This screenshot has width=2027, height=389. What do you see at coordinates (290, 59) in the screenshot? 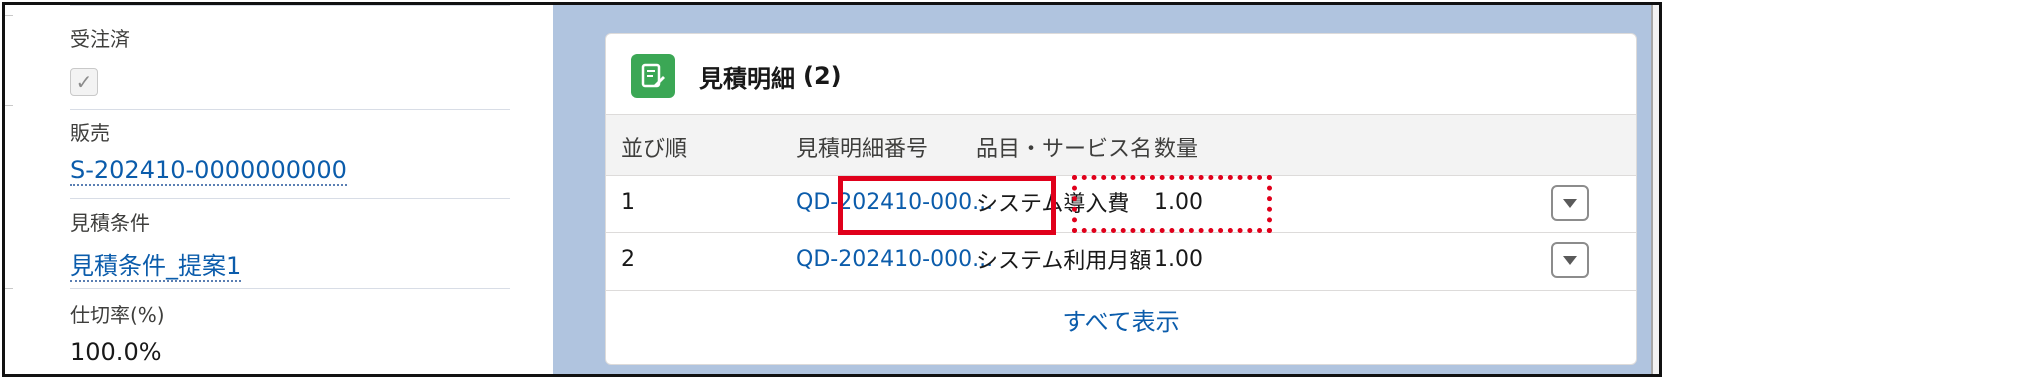
I see `field-ordered: 受注済 ✓` at bounding box center [290, 59].